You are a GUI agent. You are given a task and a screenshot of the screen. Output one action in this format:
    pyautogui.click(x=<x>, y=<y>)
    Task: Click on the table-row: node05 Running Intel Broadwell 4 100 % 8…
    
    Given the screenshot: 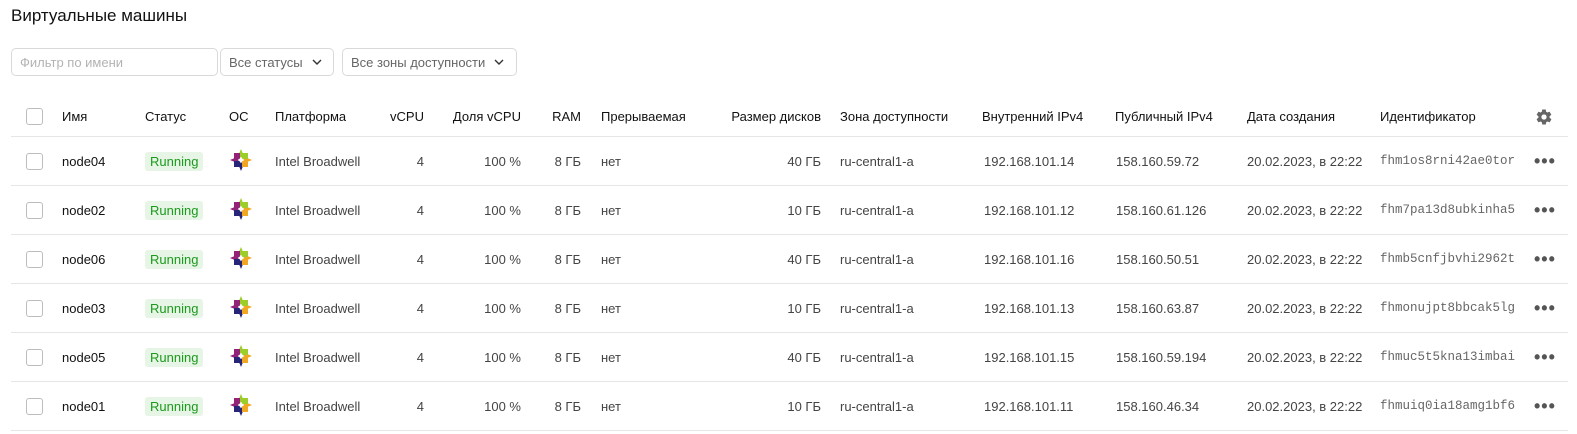 What is the action you would take?
    pyautogui.click(x=789, y=357)
    